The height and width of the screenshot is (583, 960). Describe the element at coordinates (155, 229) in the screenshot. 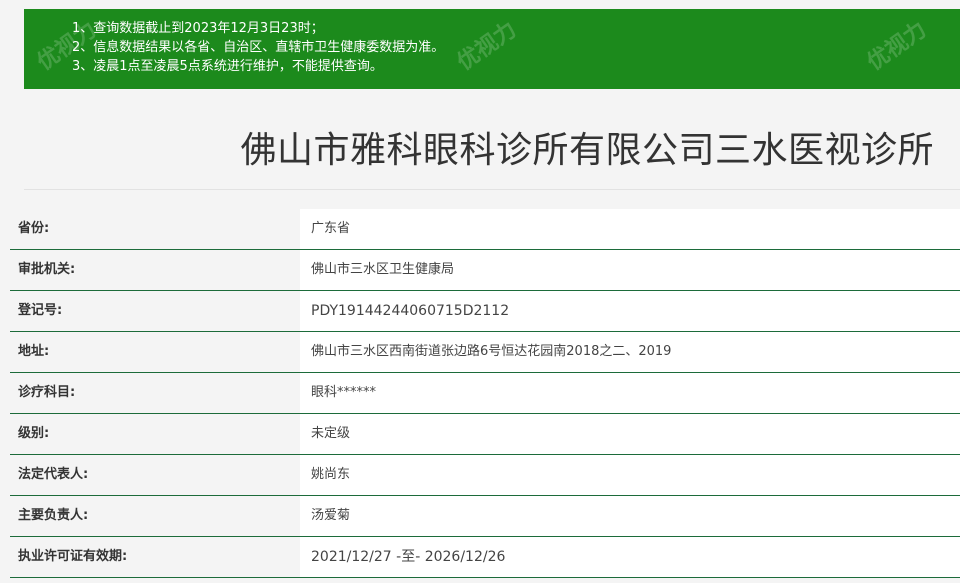

I see `row-label: 省份:` at that location.